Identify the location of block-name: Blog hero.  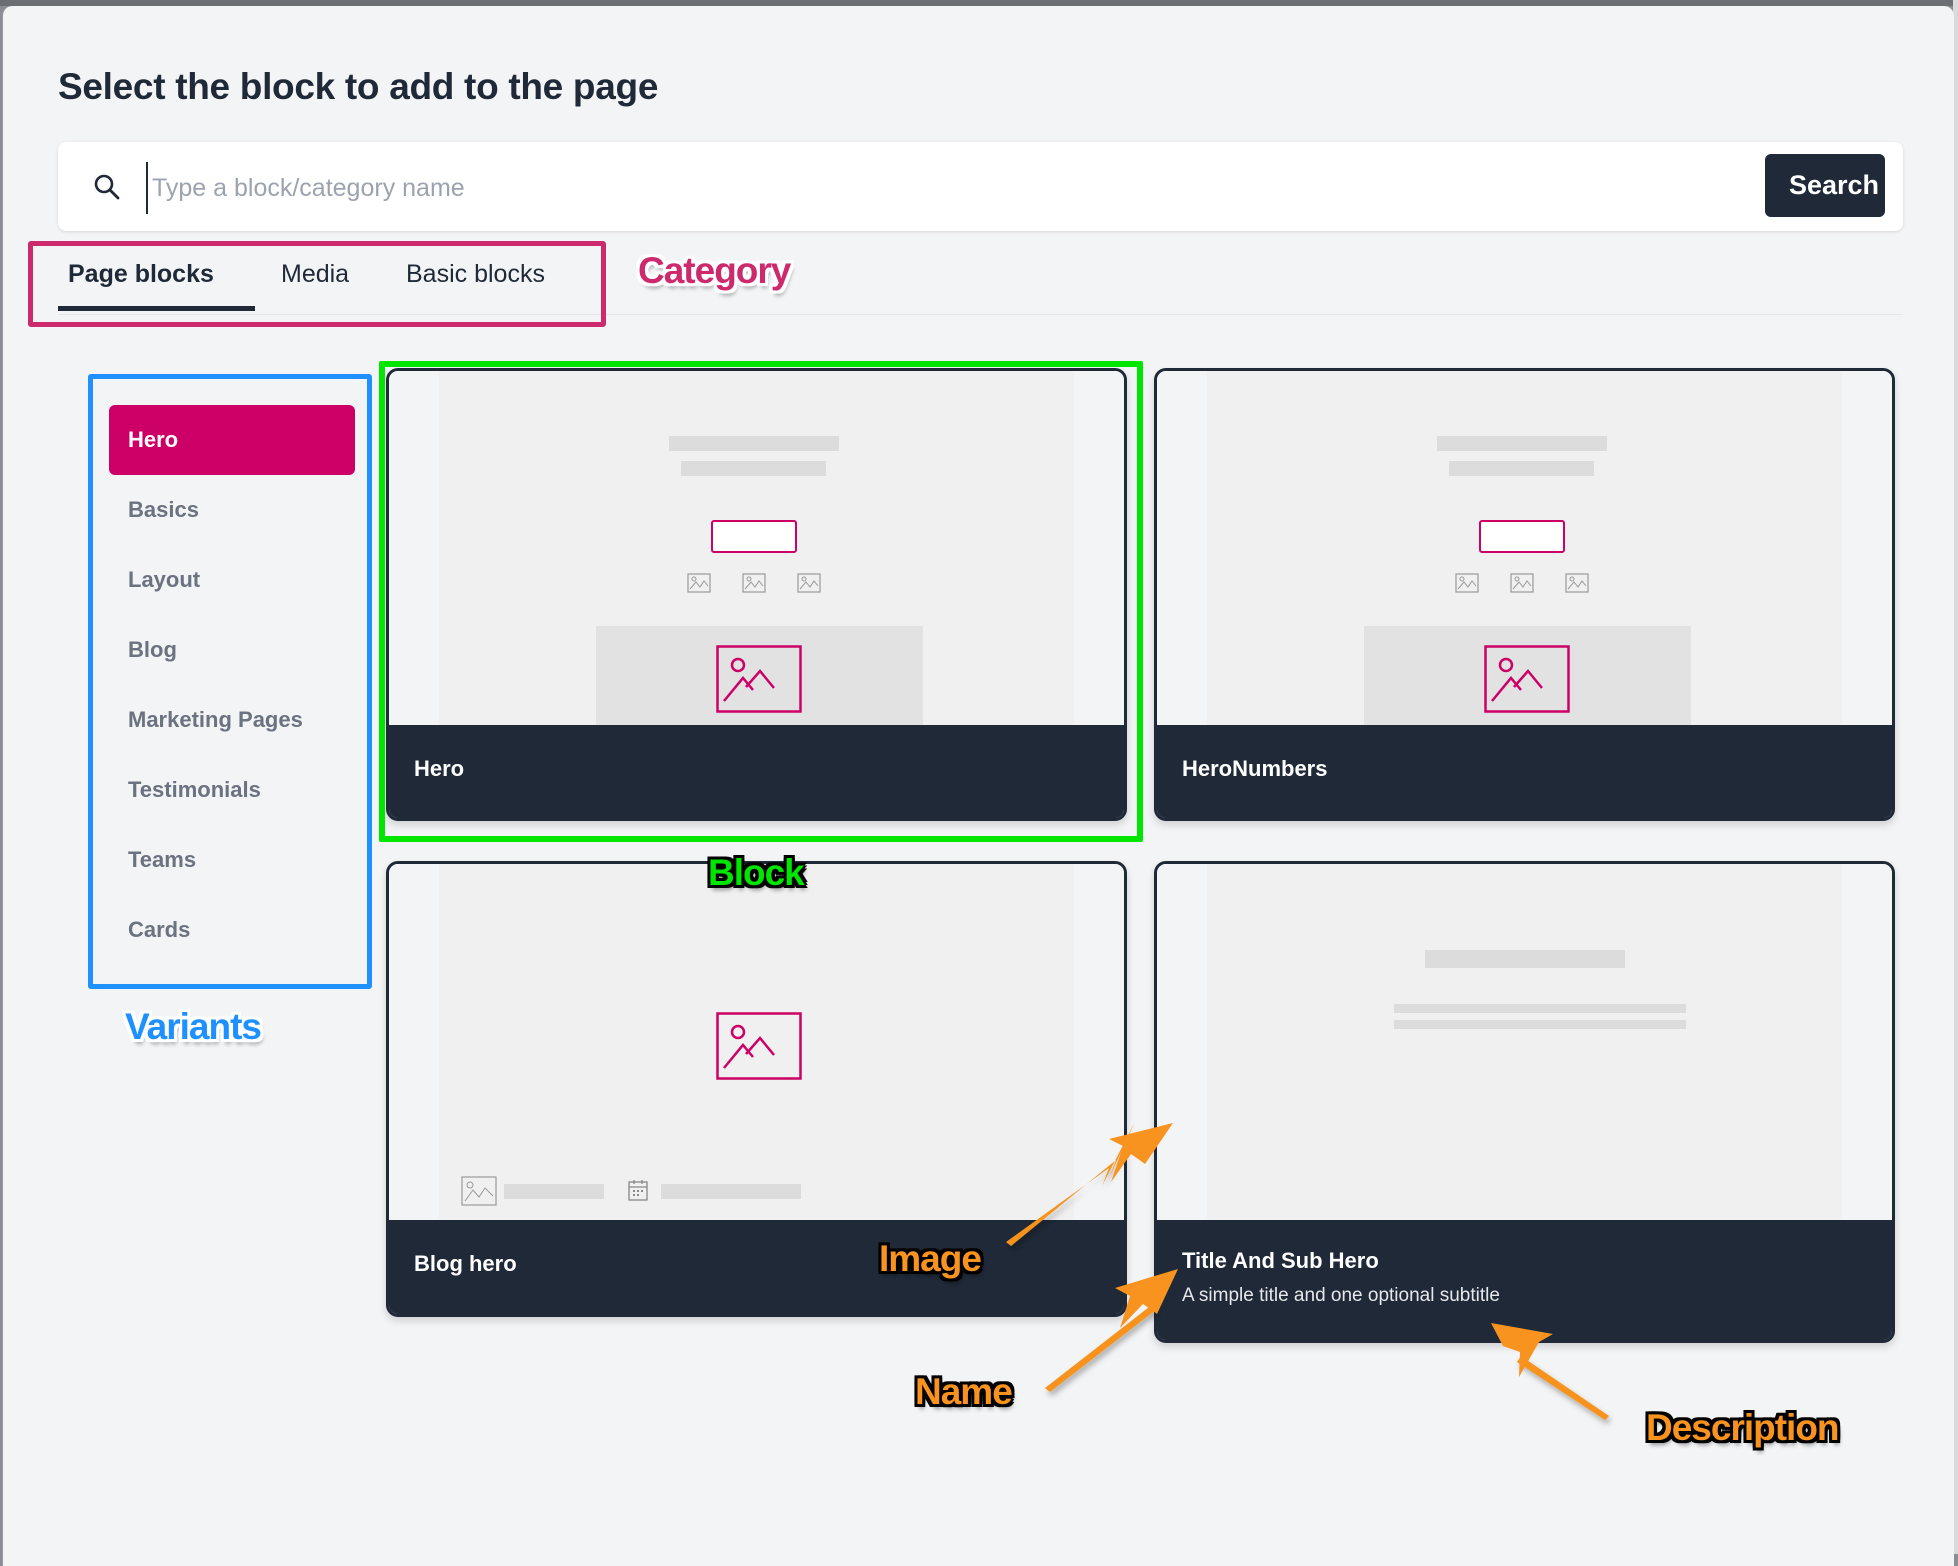
(465, 1263).